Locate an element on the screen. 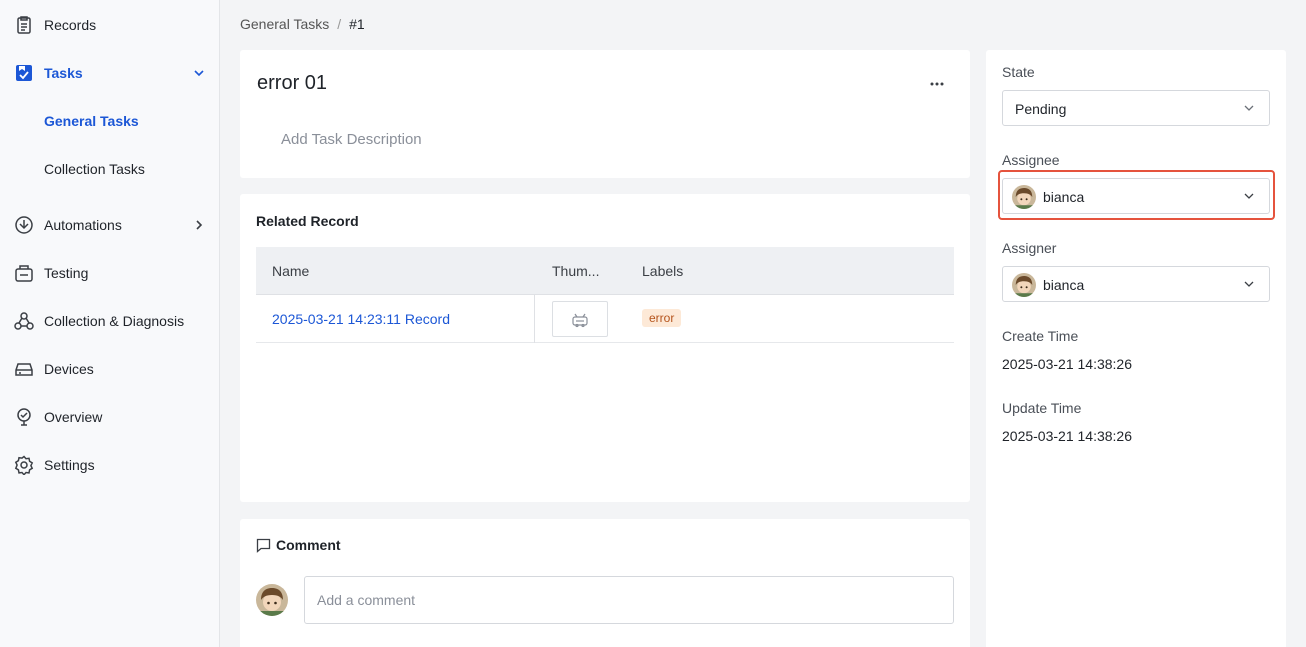 Image resolution: width=1306 pixels, height=647 pixels. sidebar-item-settings: Settings is located at coordinates (109, 465).